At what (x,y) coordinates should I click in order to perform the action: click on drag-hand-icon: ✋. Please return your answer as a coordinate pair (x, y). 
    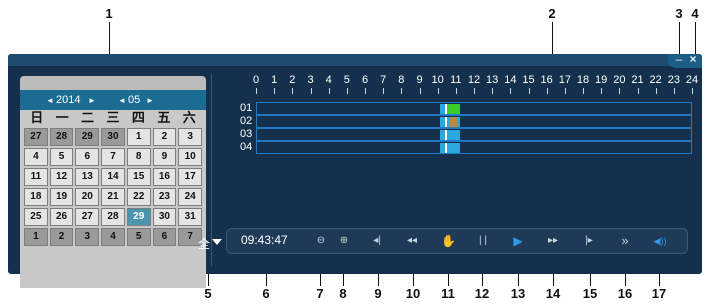
    Looking at the image, I should click on (448, 241).